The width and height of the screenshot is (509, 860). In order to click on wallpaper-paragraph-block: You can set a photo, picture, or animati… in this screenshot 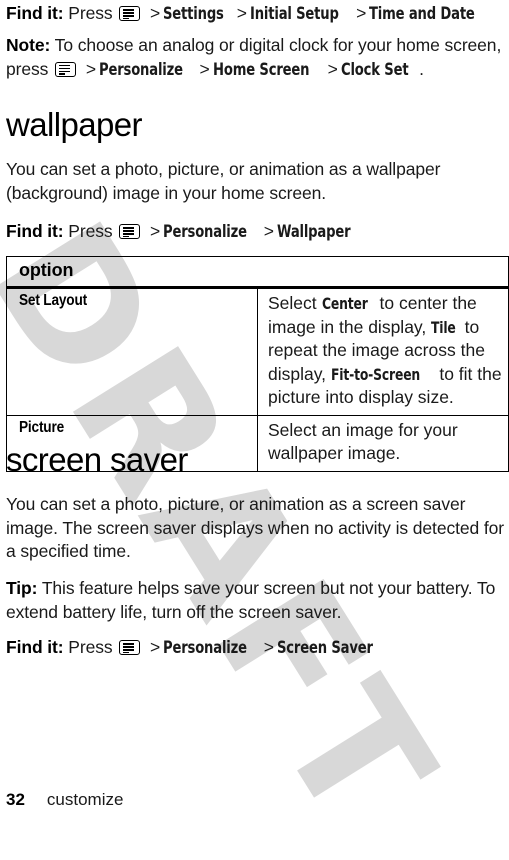, I will do `click(257, 181)`.